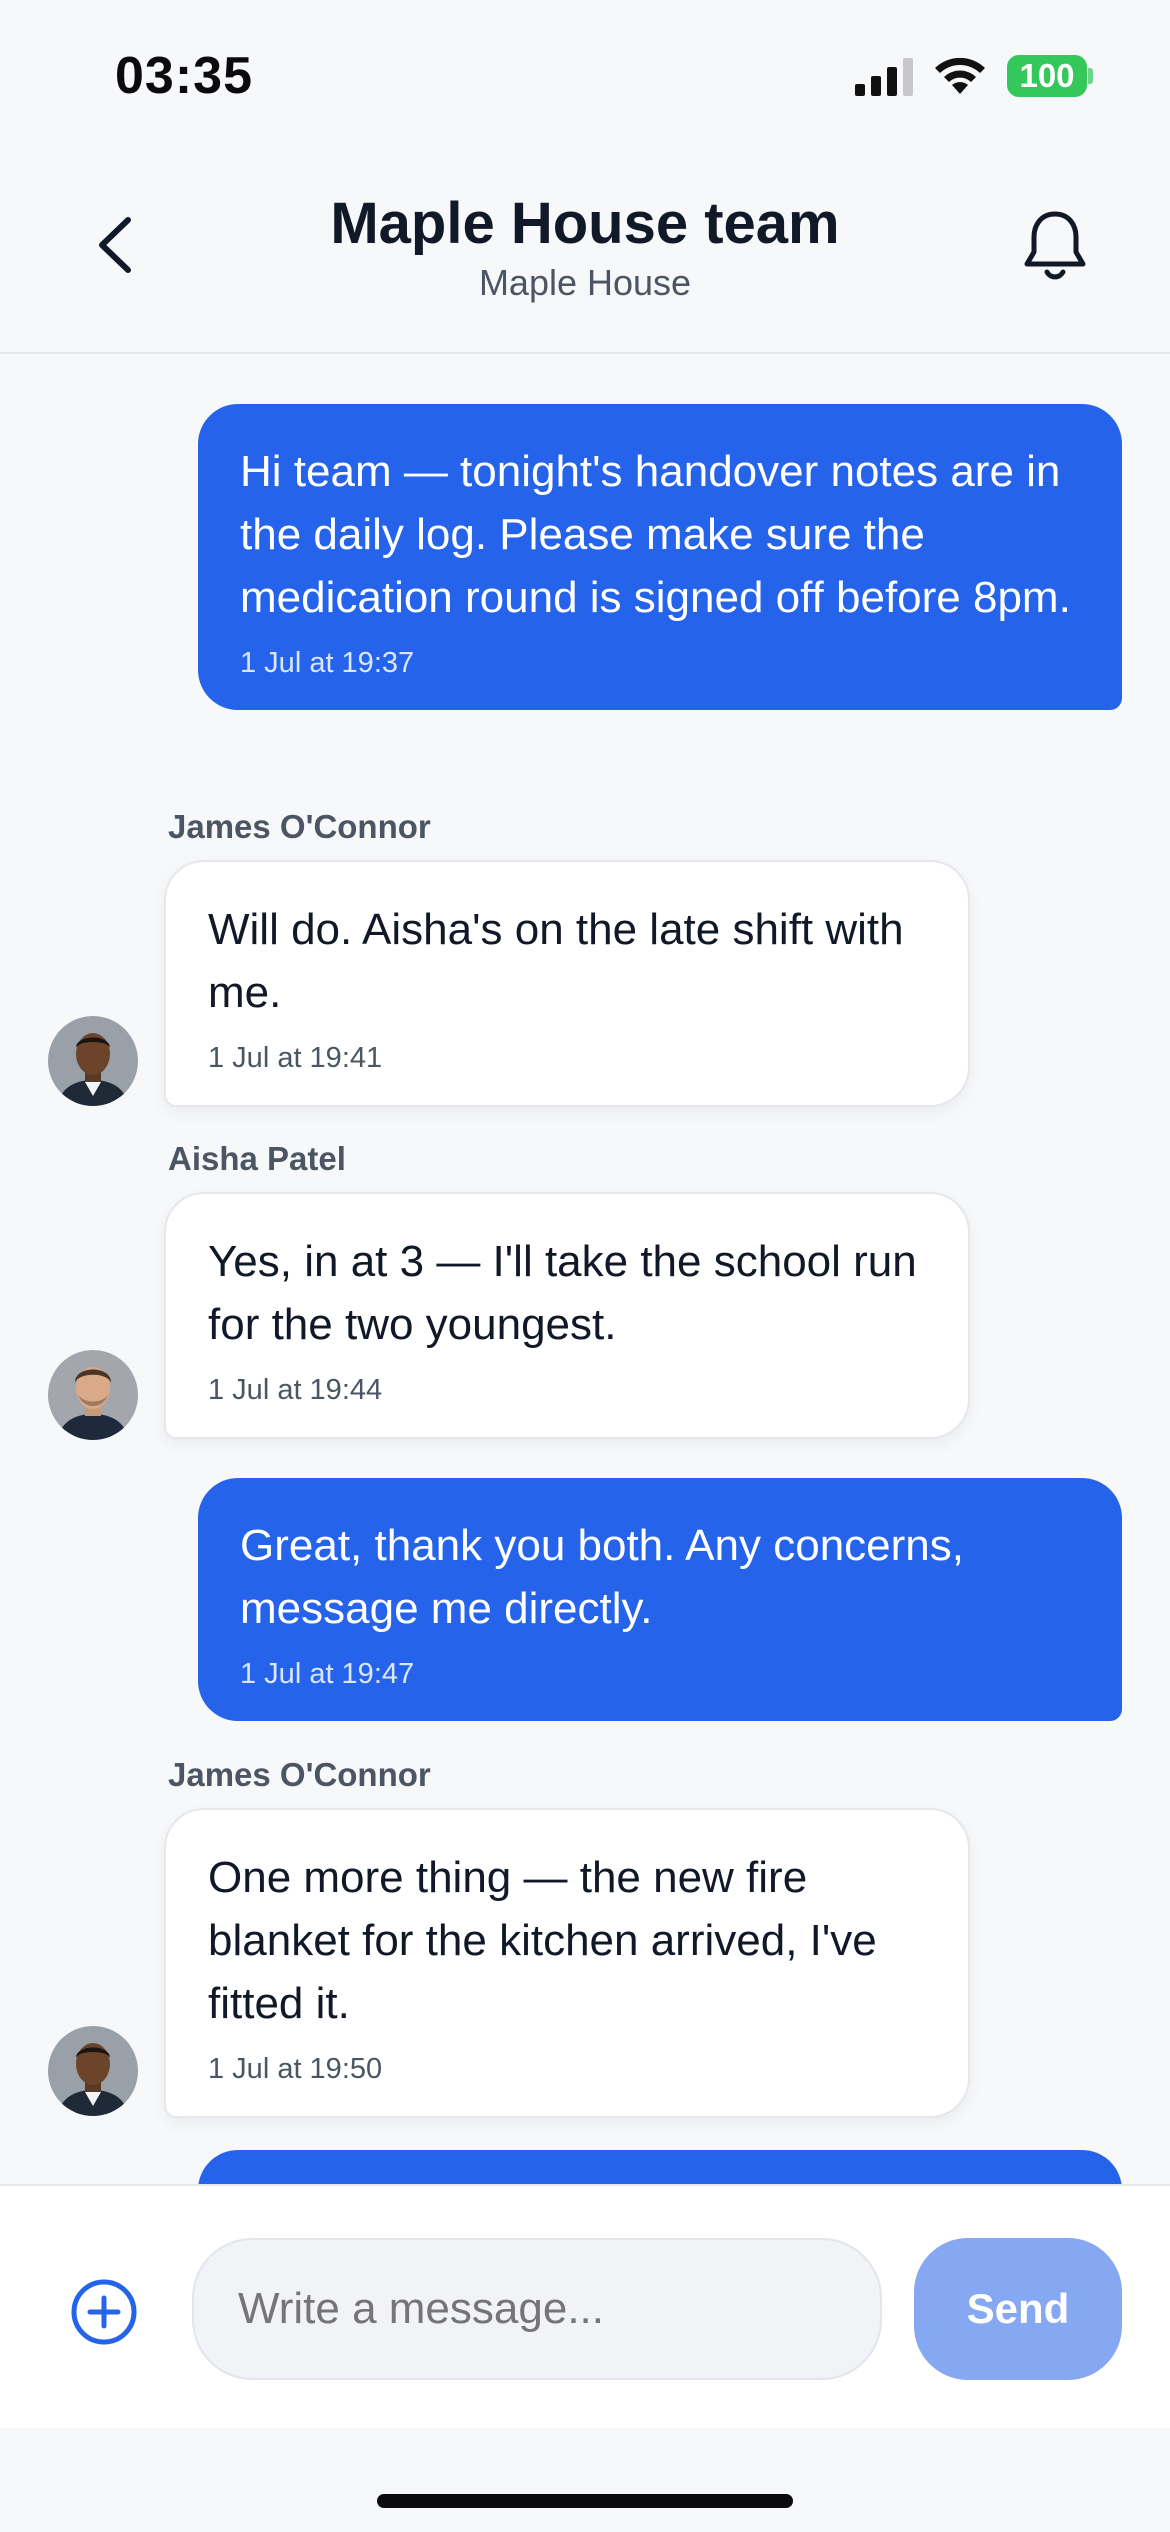  What do you see at coordinates (960, 75) in the screenshot?
I see `wifi-icon` at bounding box center [960, 75].